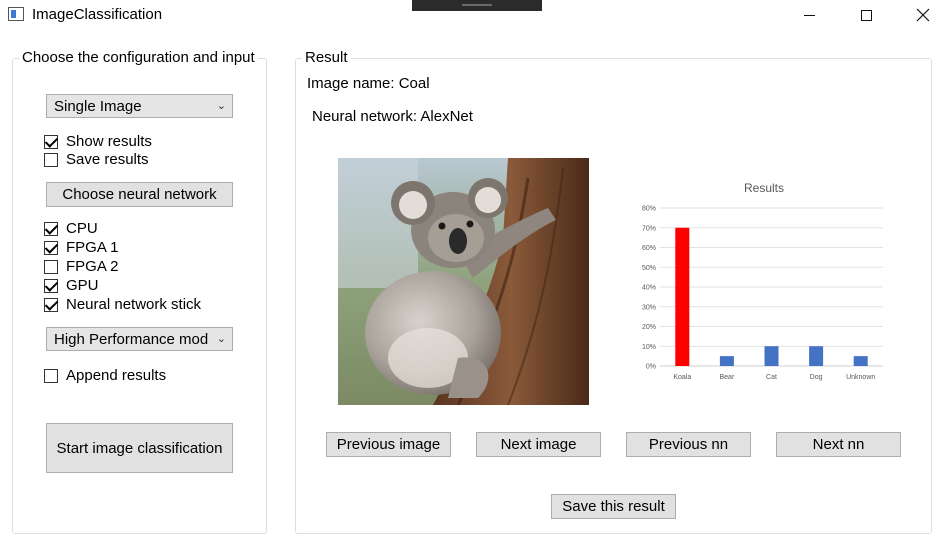  I want to click on window-title: ImageClassification, so click(97, 14).